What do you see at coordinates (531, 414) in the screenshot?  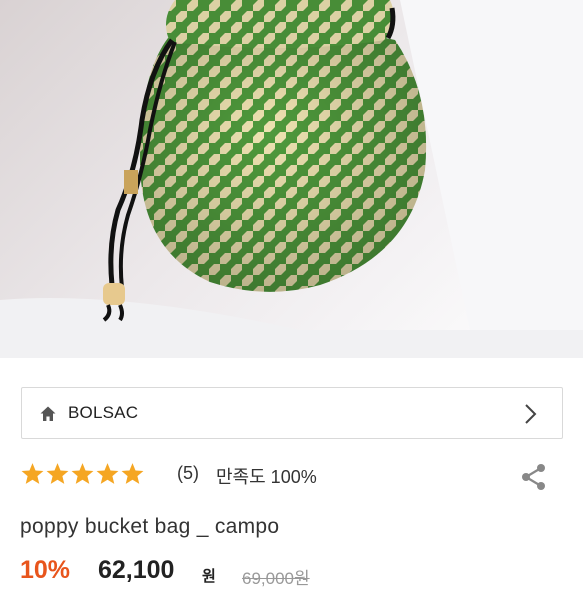 I see `chevron-right-icon` at bounding box center [531, 414].